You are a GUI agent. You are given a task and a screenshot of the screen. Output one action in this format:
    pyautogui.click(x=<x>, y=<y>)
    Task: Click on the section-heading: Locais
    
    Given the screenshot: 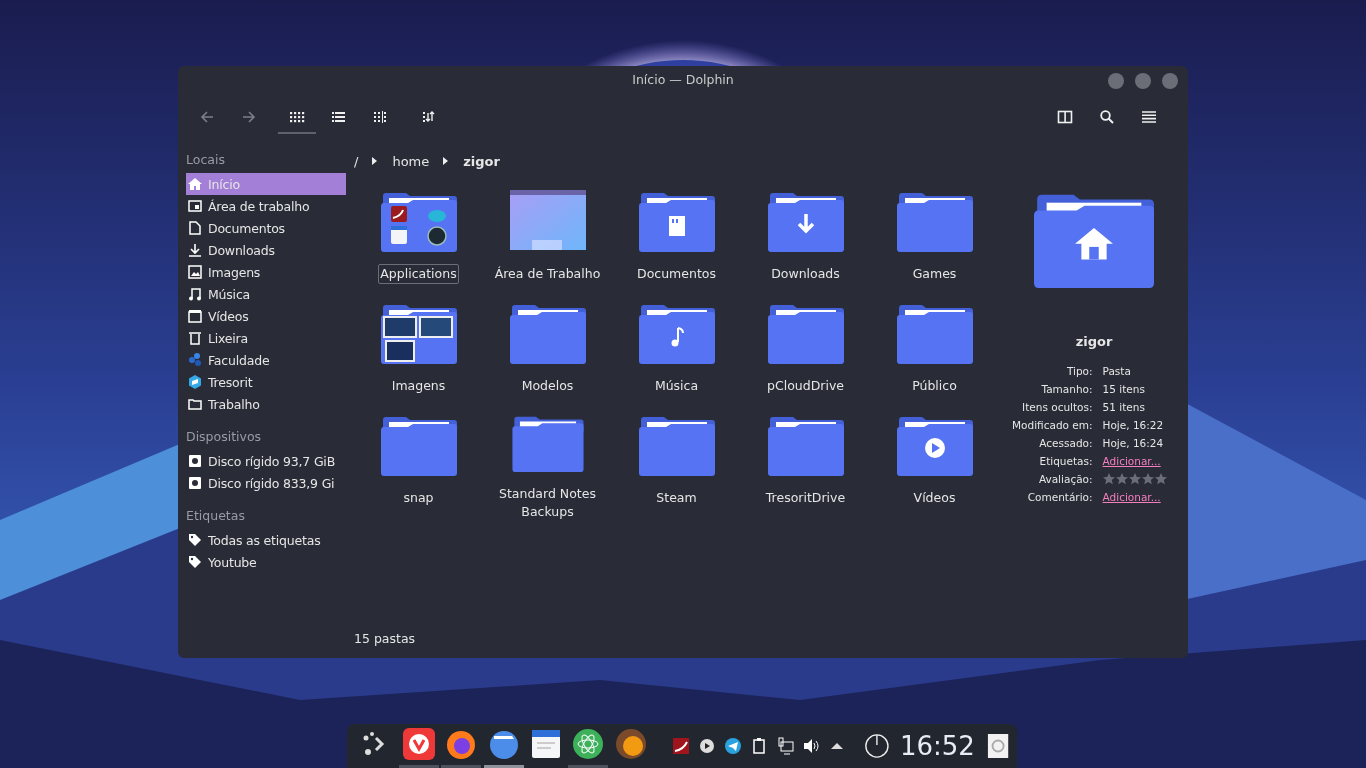 What is the action you would take?
    pyautogui.click(x=206, y=160)
    